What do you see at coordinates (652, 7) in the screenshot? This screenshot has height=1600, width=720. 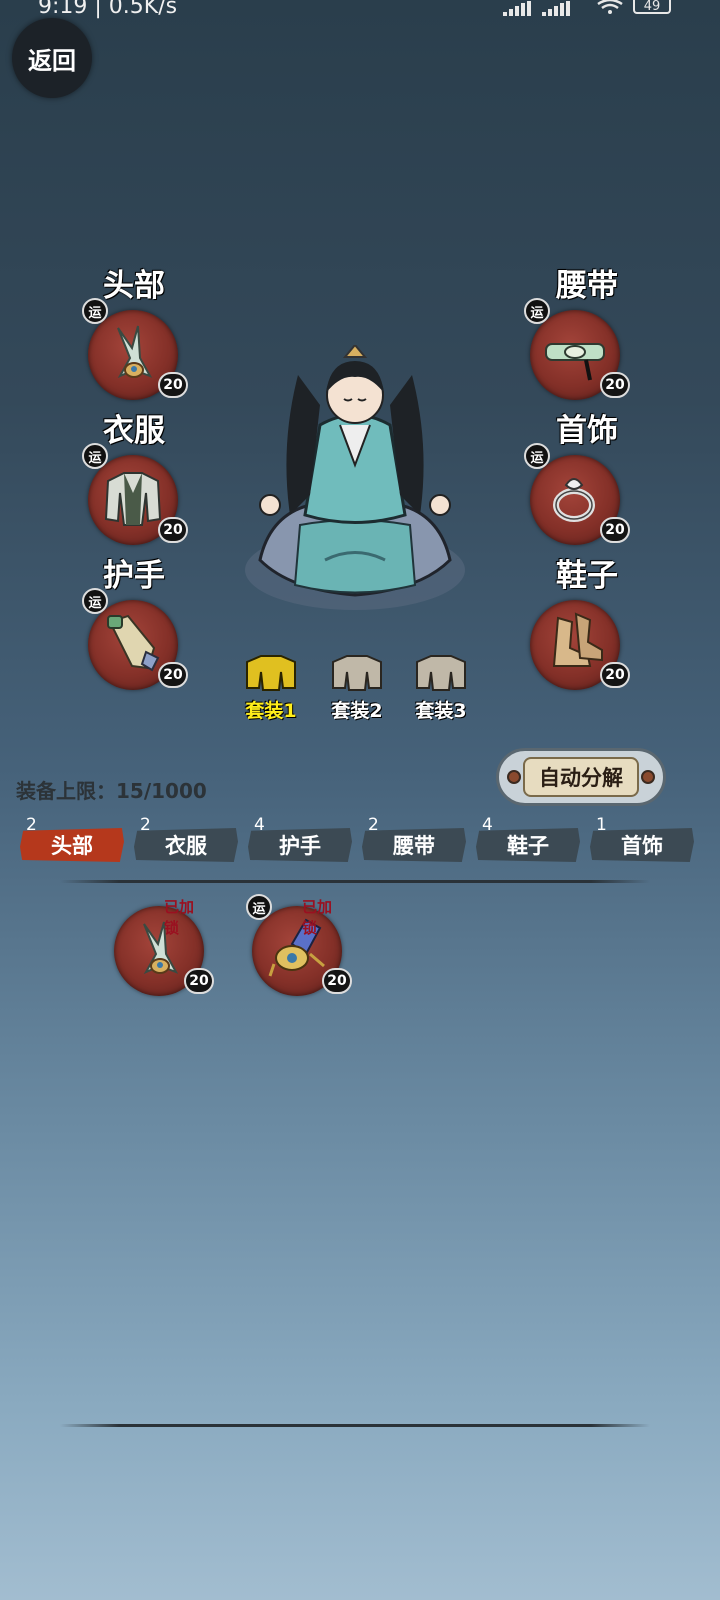 I see `battery-icon: 49` at bounding box center [652, 7].